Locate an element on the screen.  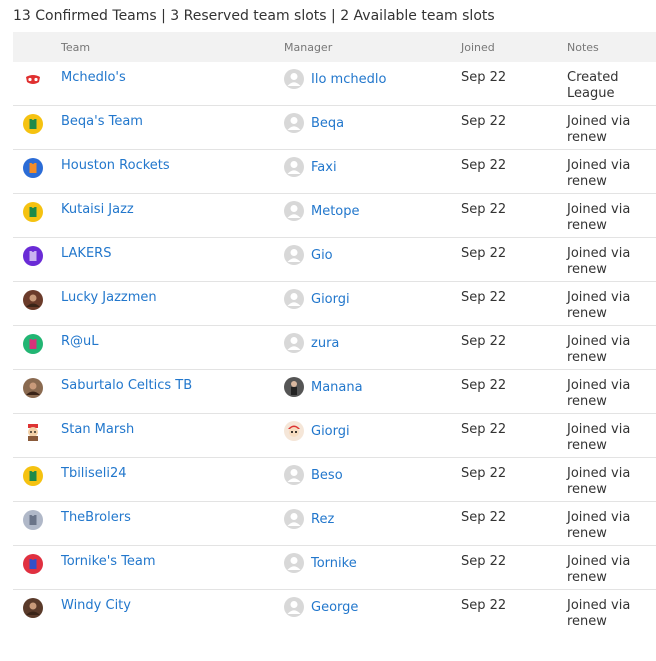
table-header: Team Manager Joined Notes is located at coordinates (334, 47).